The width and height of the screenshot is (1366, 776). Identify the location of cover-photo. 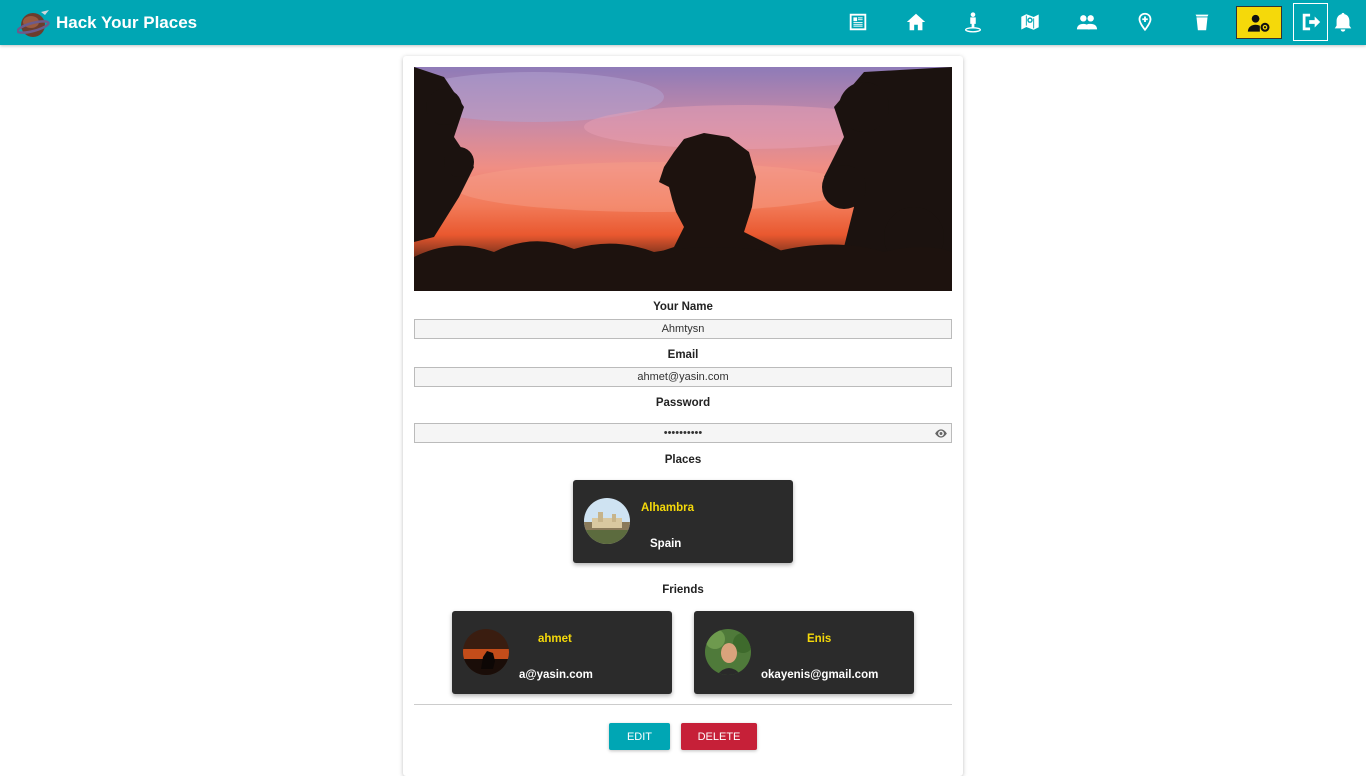
(683, 179).